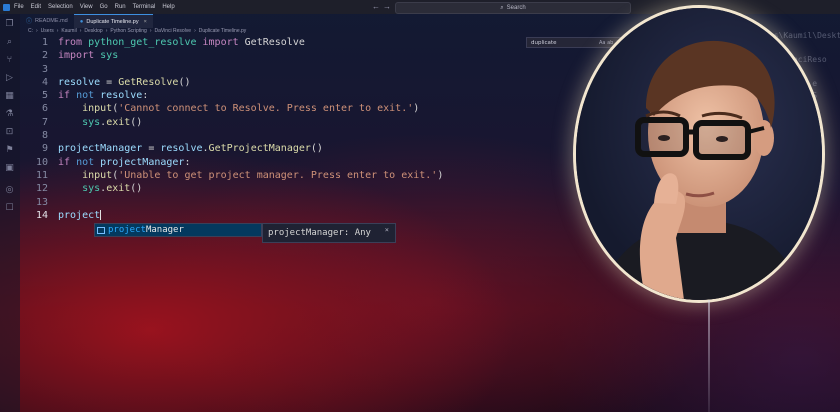 The width and height of the screenshot is (840, 412). I want to click on line-content: import sys, so click(88, 55).